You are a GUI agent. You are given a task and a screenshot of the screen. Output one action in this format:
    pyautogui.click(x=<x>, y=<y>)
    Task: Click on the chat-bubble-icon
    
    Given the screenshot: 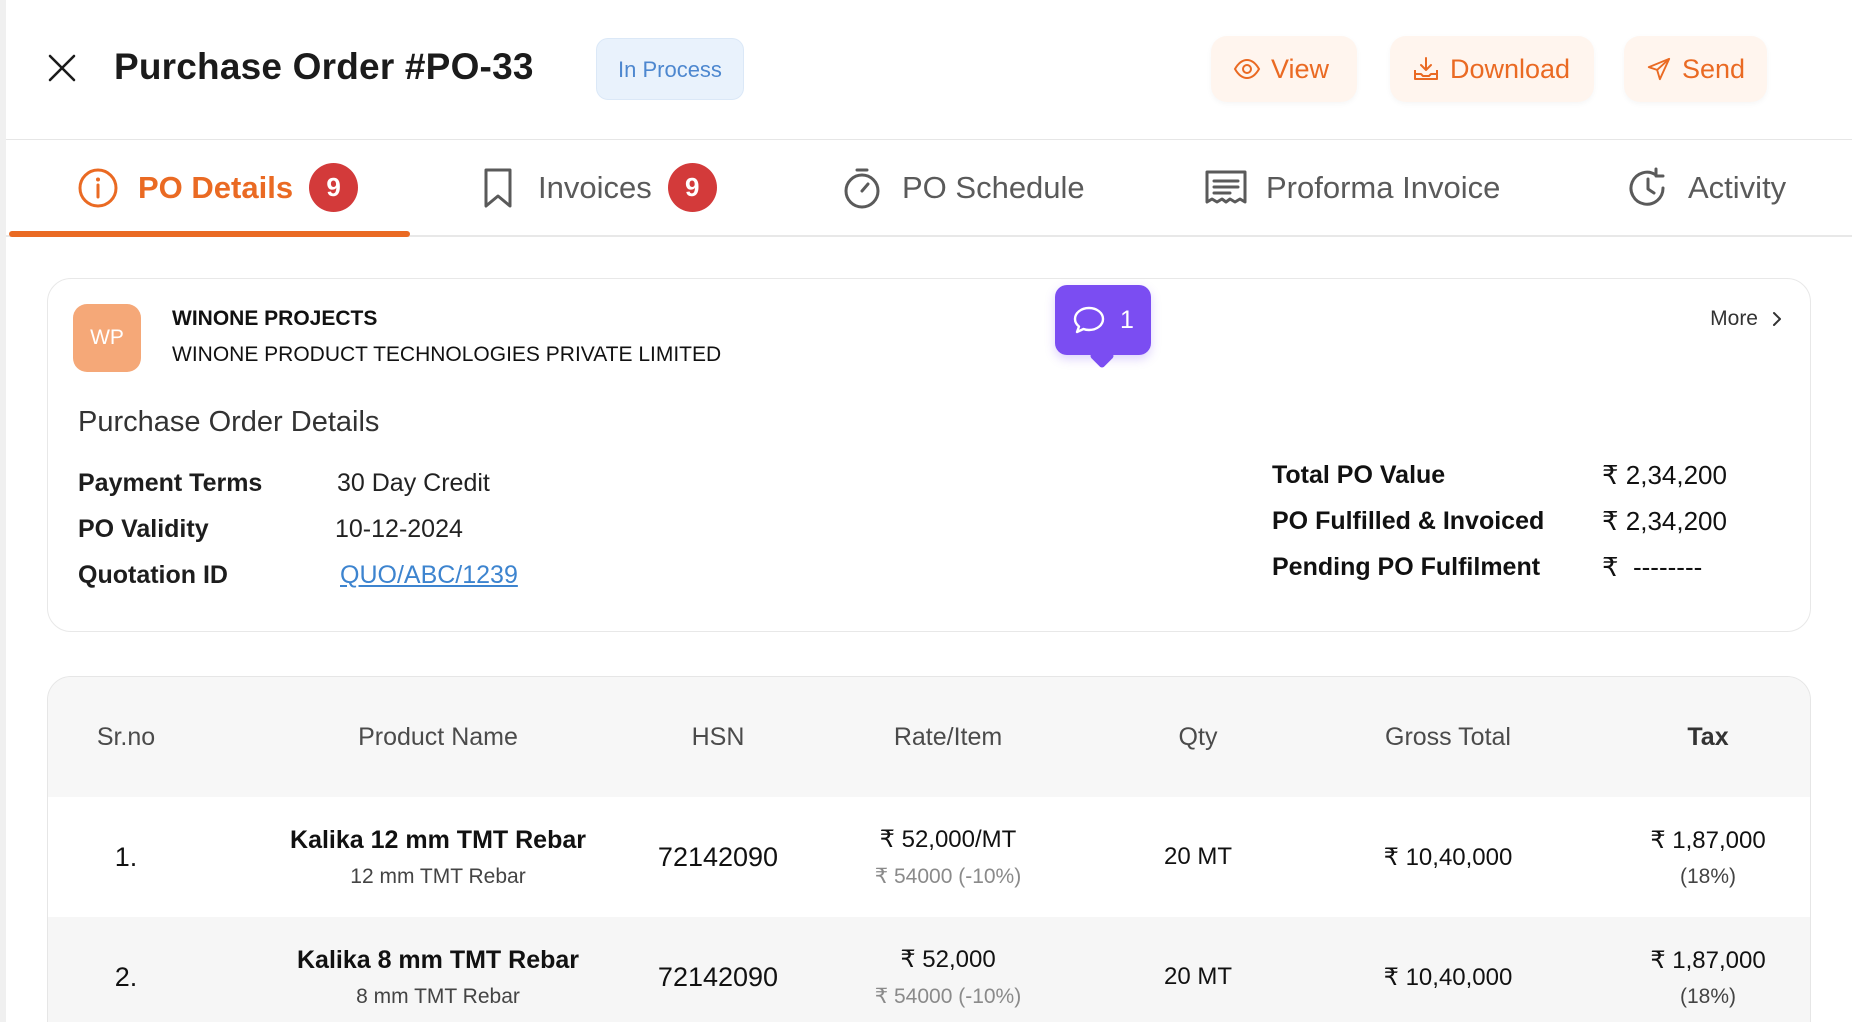 What is the action you would take?
    pyautogui.click(x=1089, y=320)
    